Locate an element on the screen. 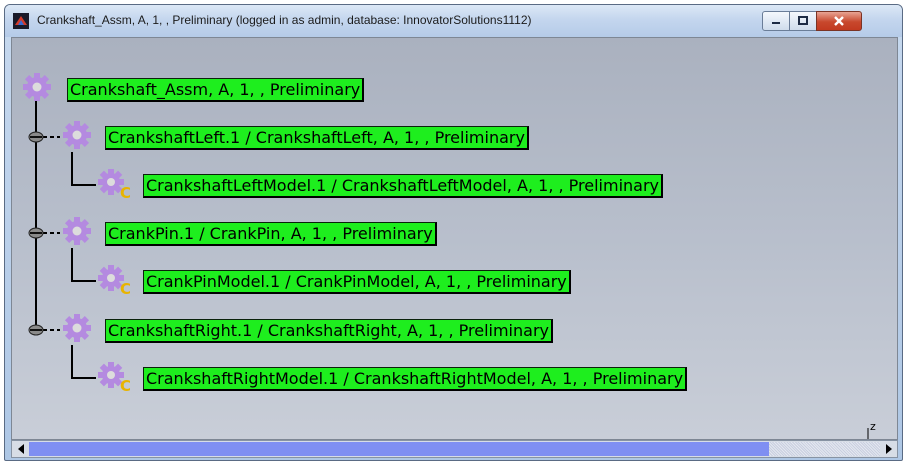 The image size is (907, 465). arrow-left-icon is located at coordinates (20, 449).